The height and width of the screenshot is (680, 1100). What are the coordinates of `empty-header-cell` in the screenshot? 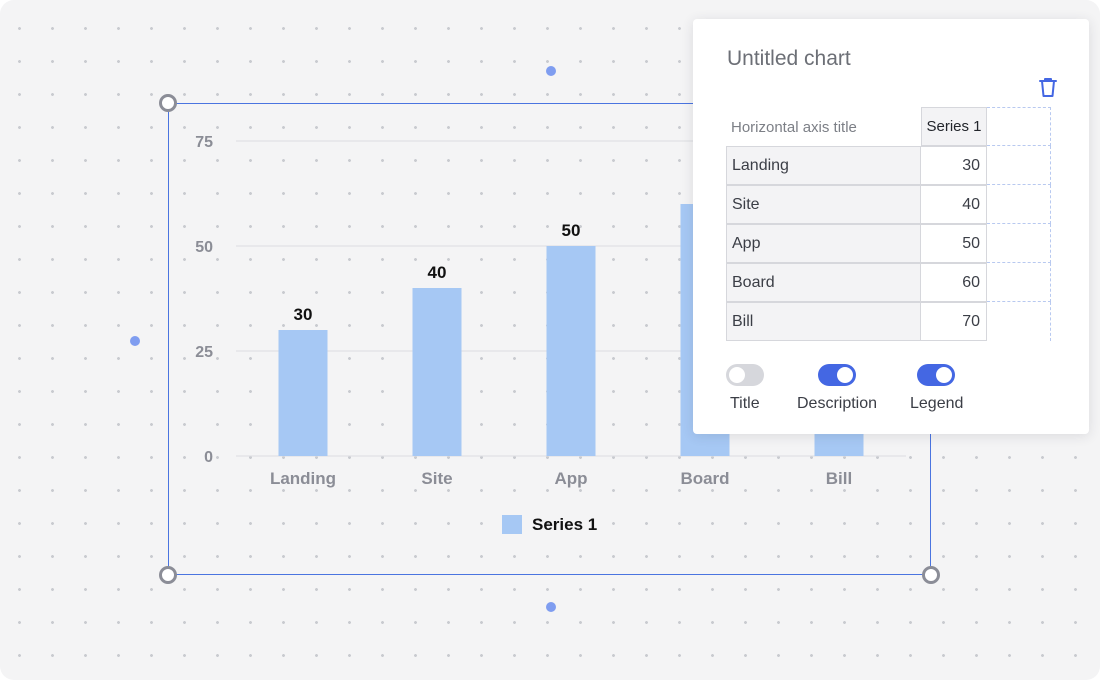 It's located at (1019, 126).